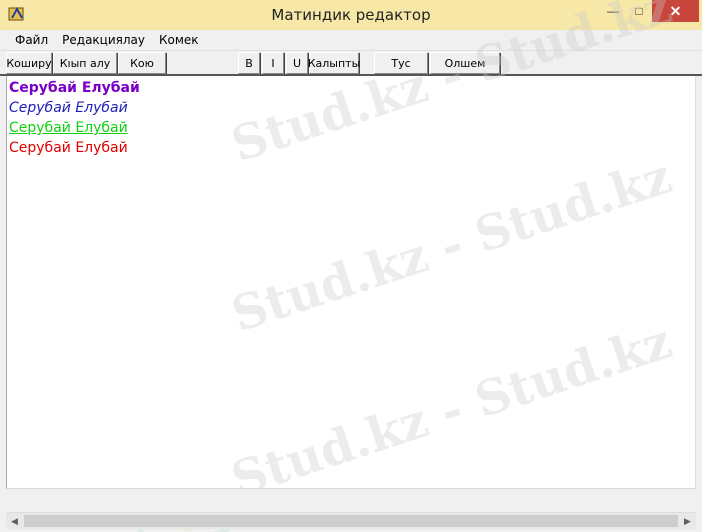 This screenshot has height=532, width=702. I want to click on title-bar: Матиндик редактор — □ ✕, so click(351, 15).